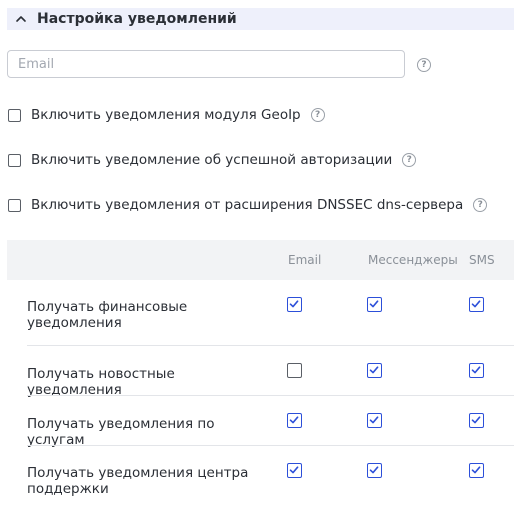 Image resolution: width=514 pixels, height=523 pixels. I want to click on option-label: Включить уведомления модуля GeoIp, so click(166, 115).